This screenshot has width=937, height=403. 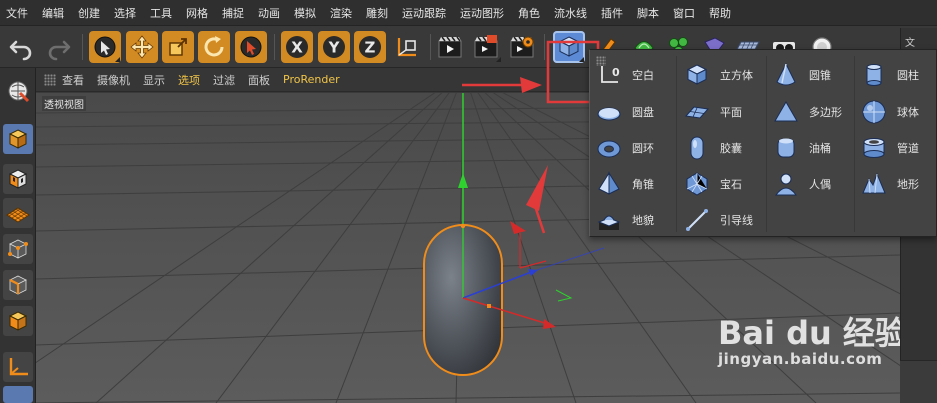 I want to click on model-mode-button, so click(x=18, y=91).